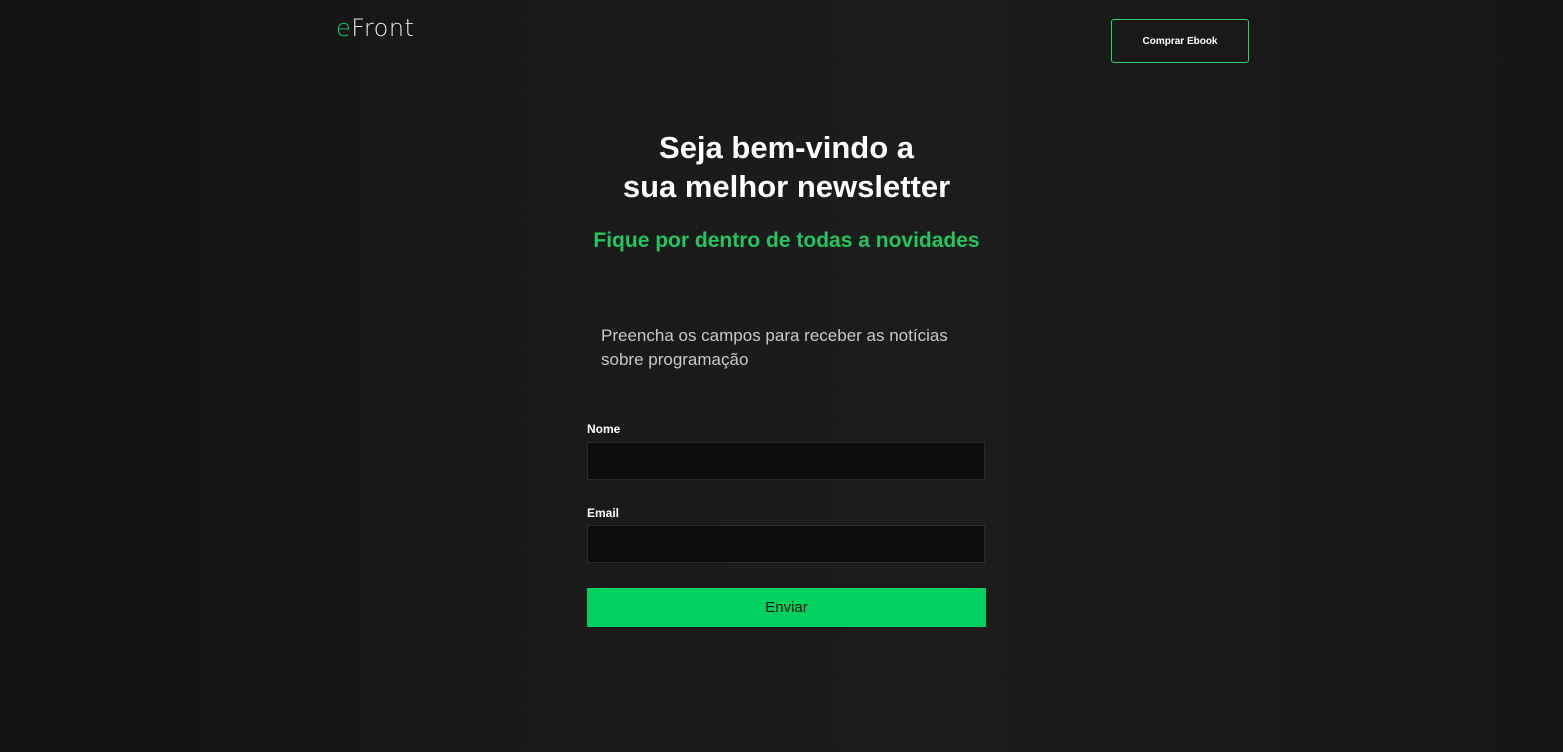  Describe the element at coordinates (786, 607) in the screenshot. I see `submit-button: Enviar` at that location.